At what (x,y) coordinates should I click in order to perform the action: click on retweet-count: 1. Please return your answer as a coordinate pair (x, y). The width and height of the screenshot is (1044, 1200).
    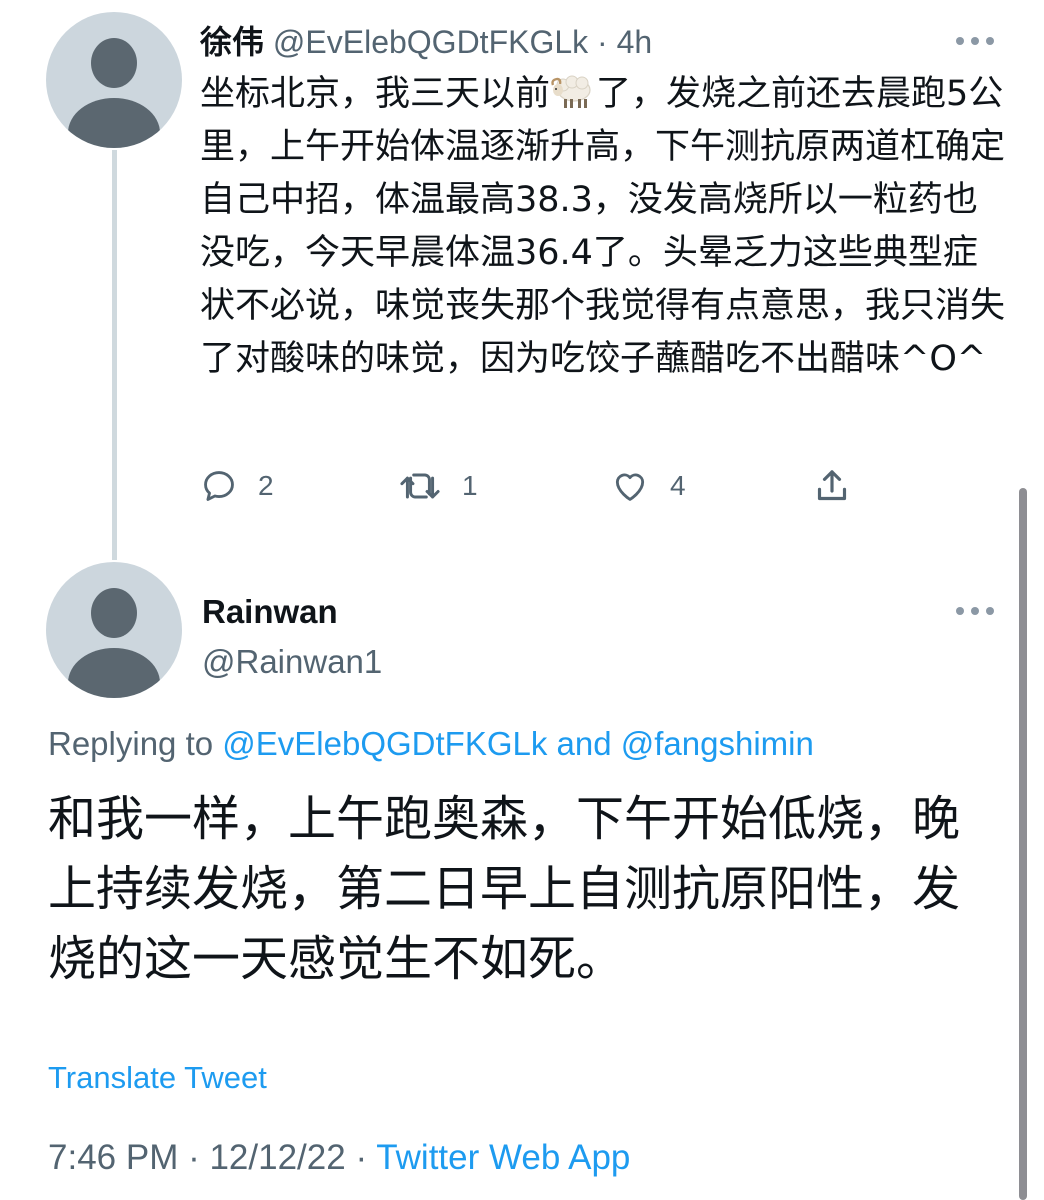
    Looking at the image, I should click on (470, 485).